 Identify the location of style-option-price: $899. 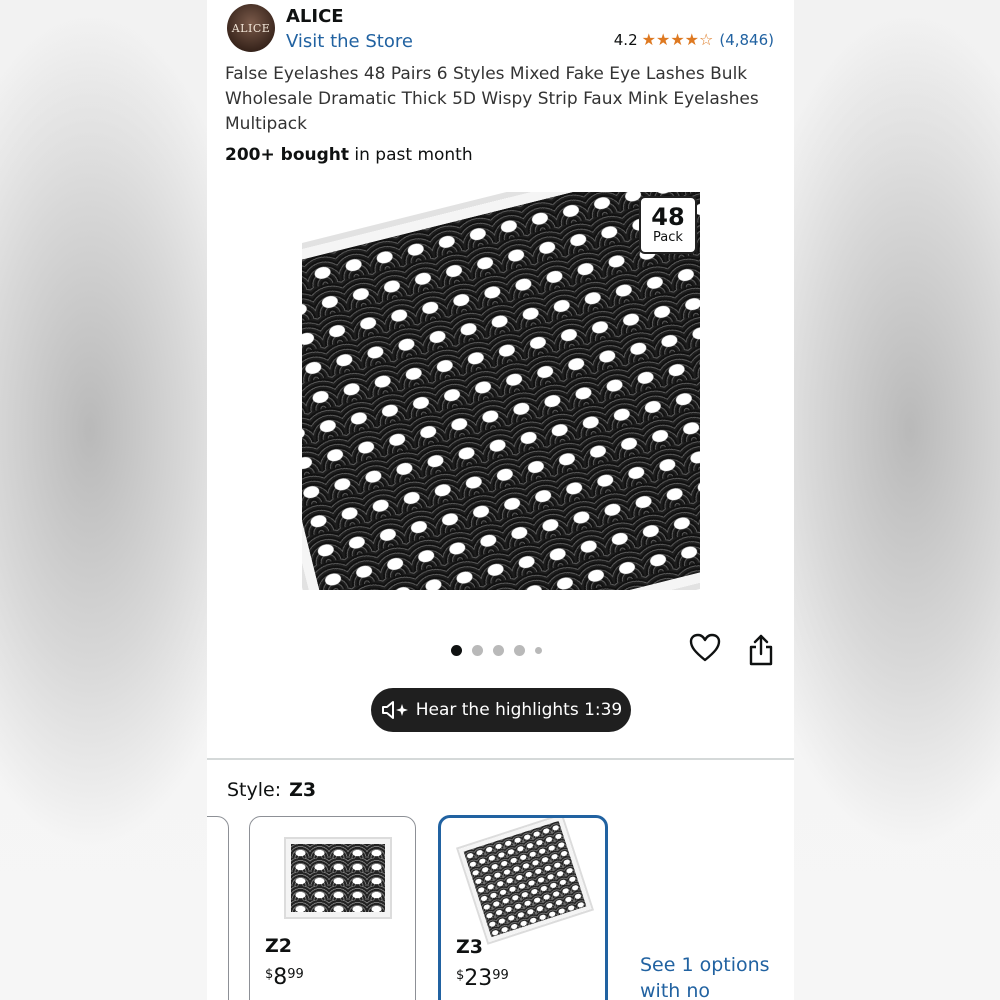
(284, 977).